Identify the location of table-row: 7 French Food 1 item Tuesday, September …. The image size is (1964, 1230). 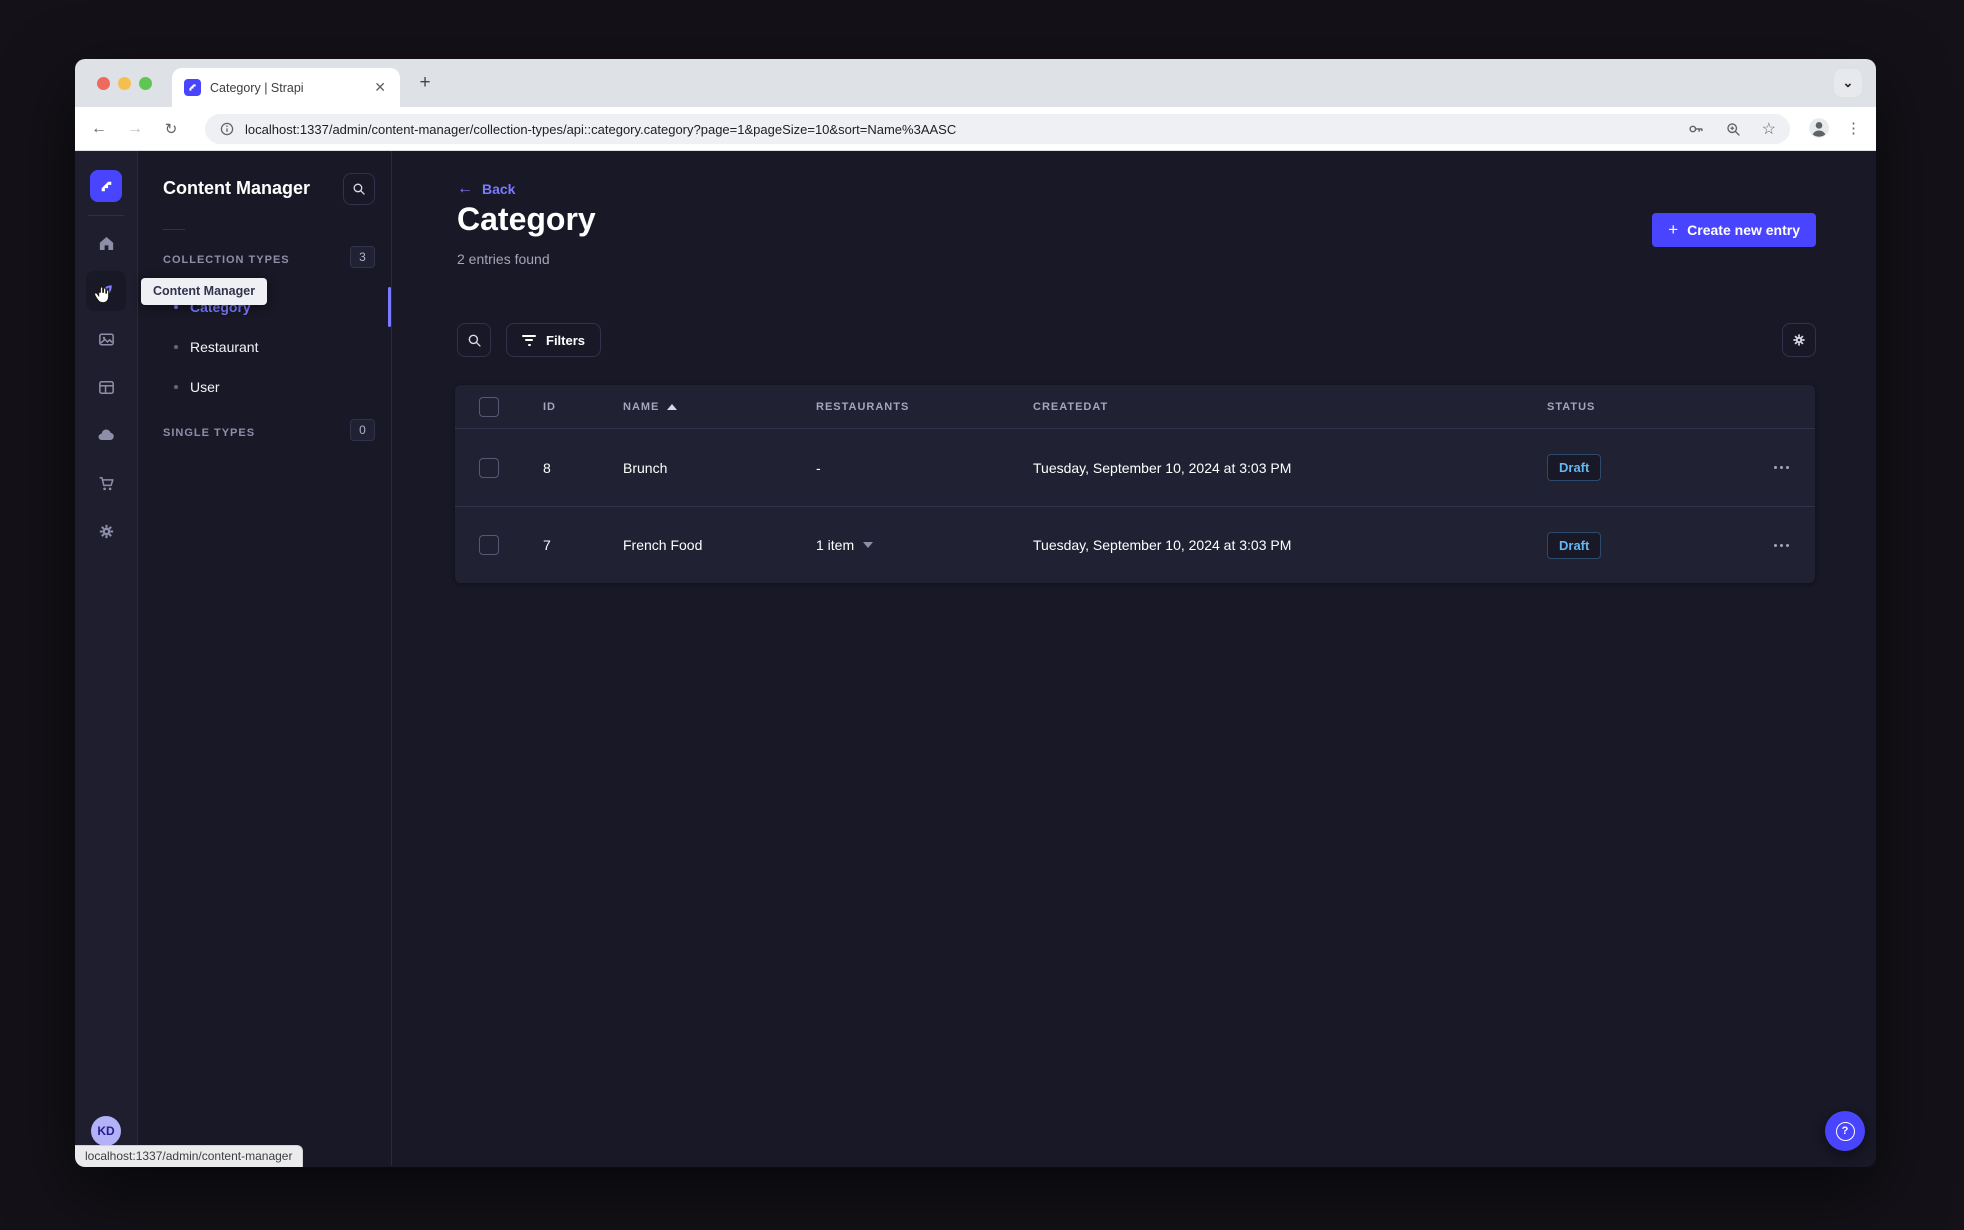
(1135, 544).